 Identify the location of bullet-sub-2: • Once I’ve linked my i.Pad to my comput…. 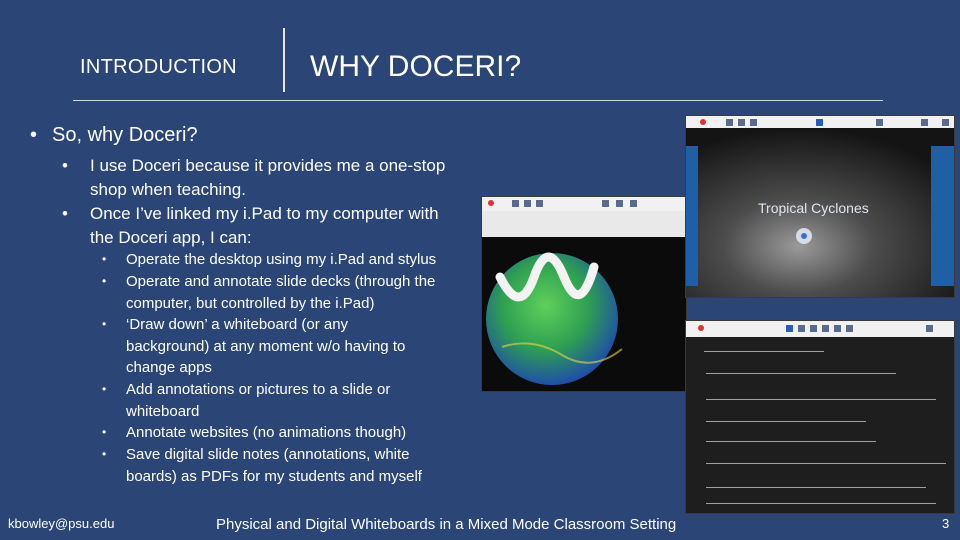
(250, 226).